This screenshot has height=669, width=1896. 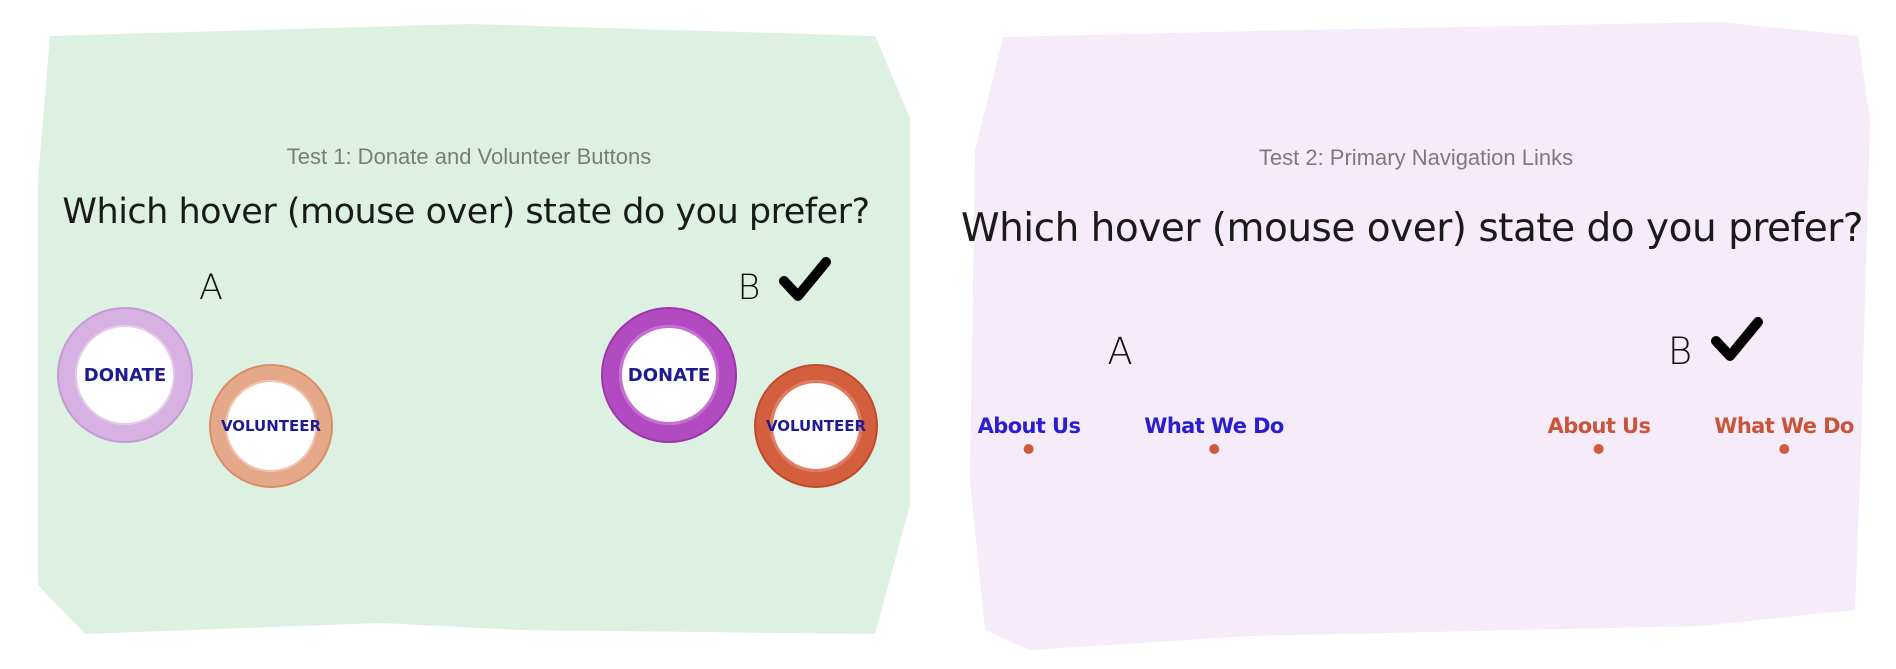 I want to click on test2-option-b-label: B, so click(x=1680, y=351).